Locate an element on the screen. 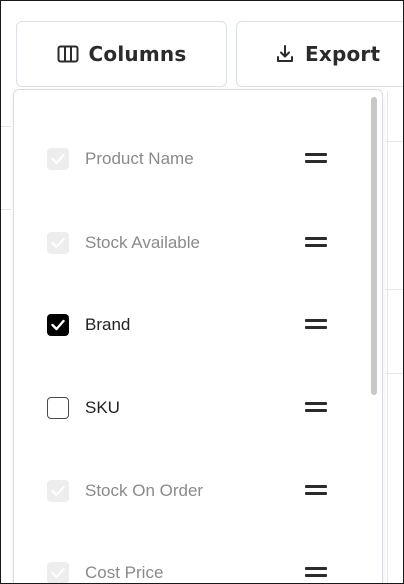  columns-menu-scrollbar is located at coordinates (374, 246).